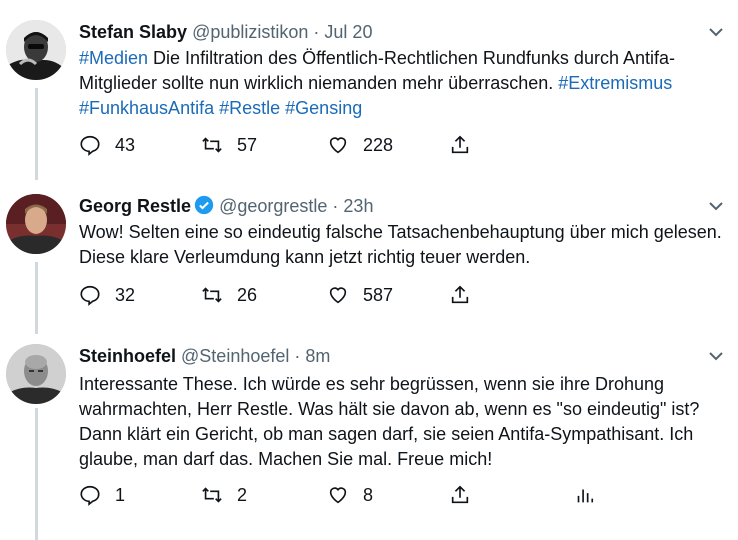 The height and width of the screenshot is (540, 738). Describe the element at coordinates (120, 494) in the screenshot. I see `reply-count: 1` at that location.